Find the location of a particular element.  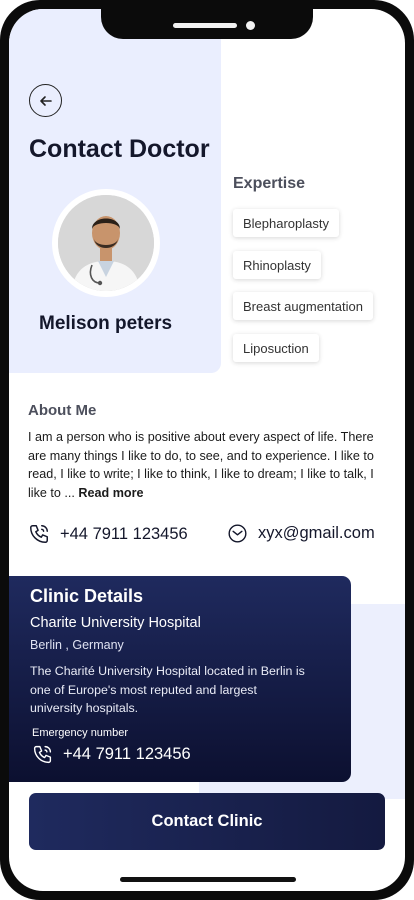

contact-clinic-button: Contact Clinic is located at coordinates (207, 821).